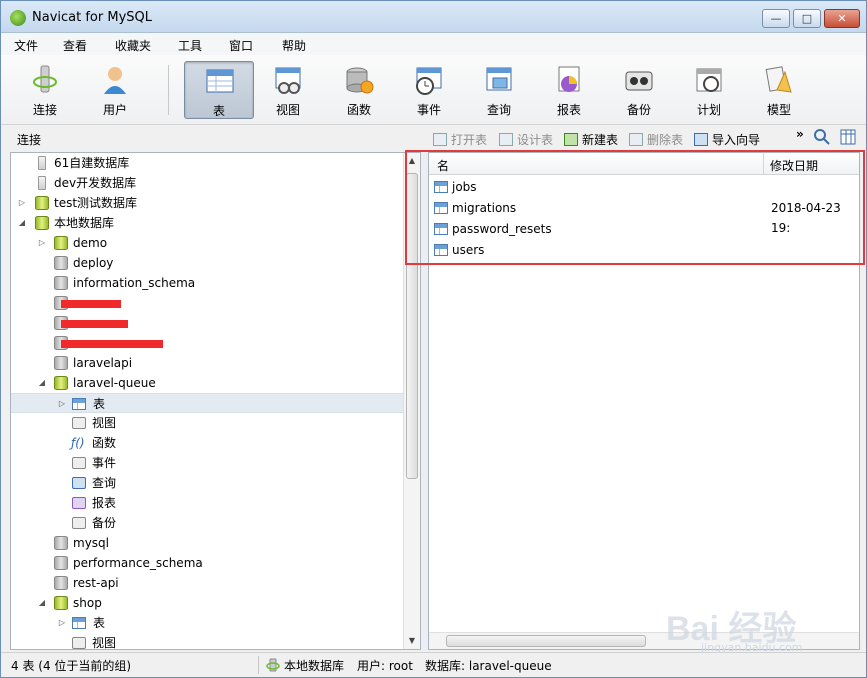 The width and height of the screenshot is (867, 678). Describe the element at coordinates (752, 647) in the screenshot. I see `watermark-url: jingyan.baidu.com` at that location.